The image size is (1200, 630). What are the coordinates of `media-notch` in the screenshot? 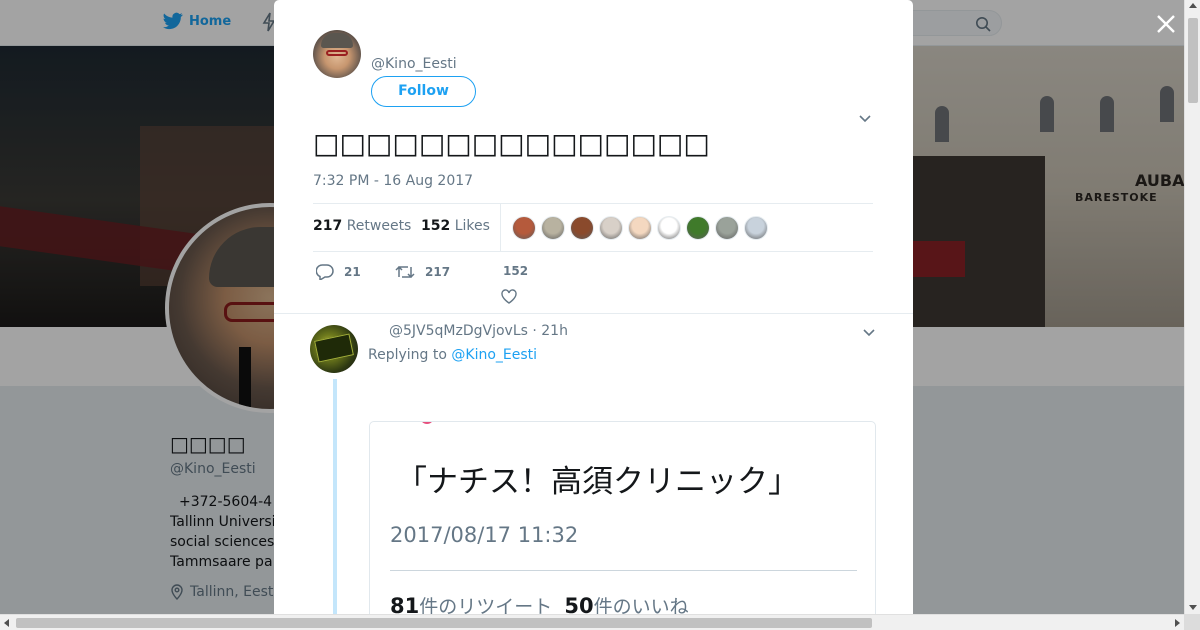 It's located at (427, 423).